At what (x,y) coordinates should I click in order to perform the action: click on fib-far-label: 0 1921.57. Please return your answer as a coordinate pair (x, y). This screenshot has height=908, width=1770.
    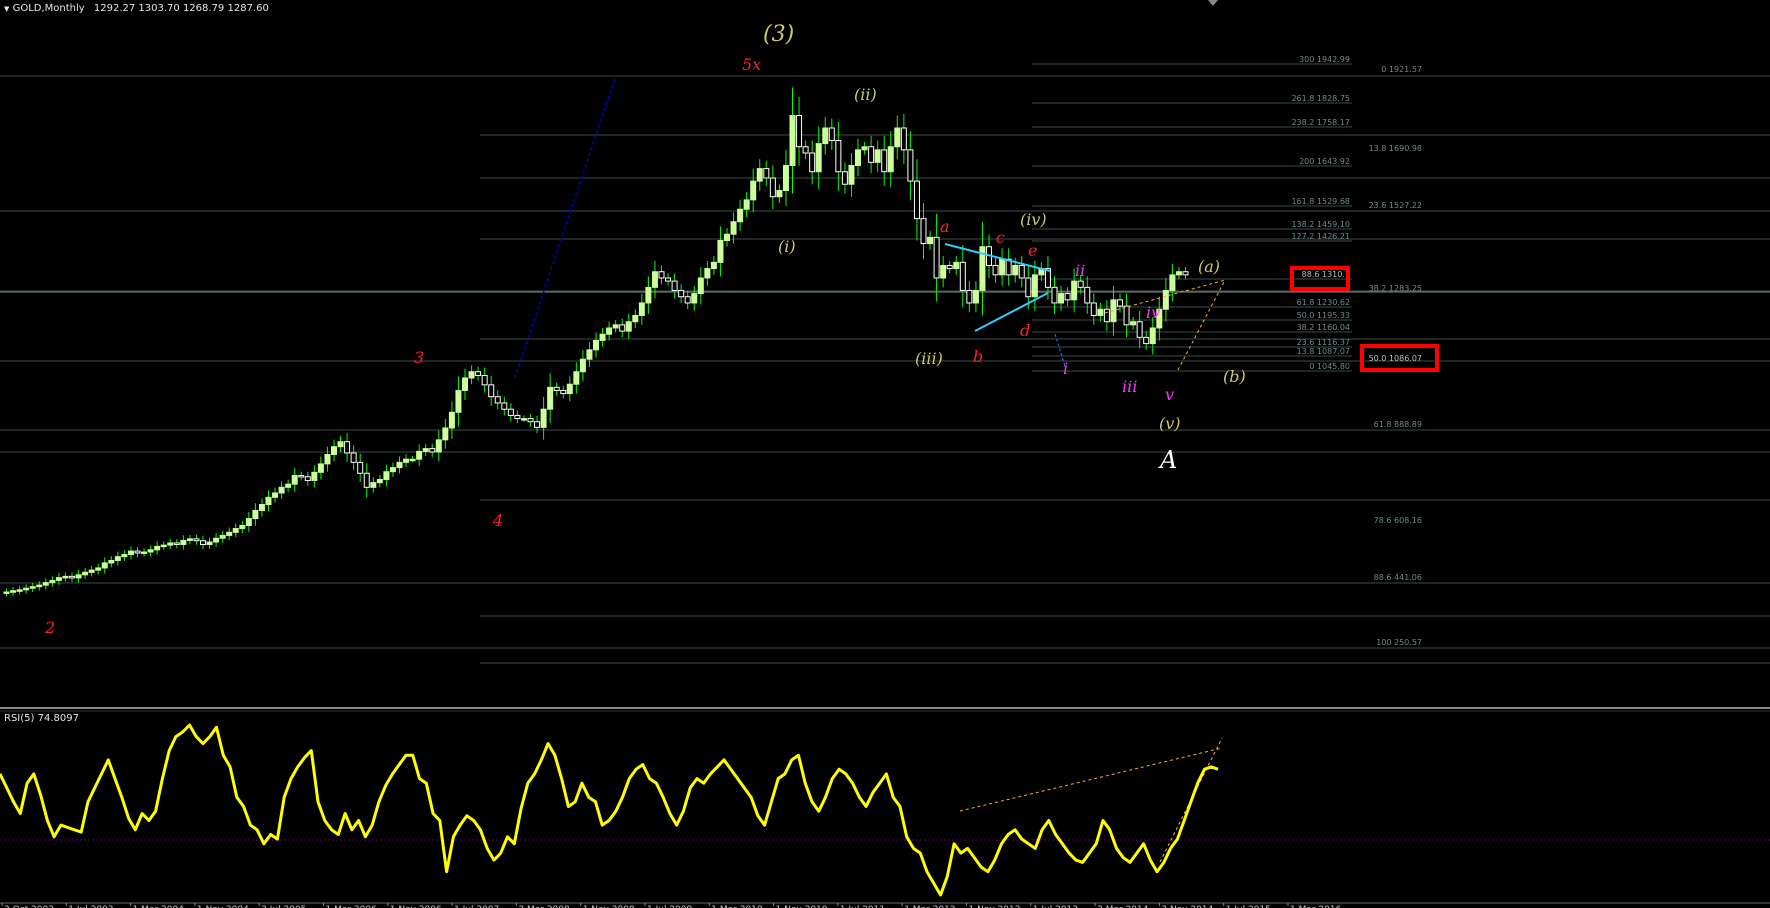
    Looking at the image, I should click on (1401, 69).